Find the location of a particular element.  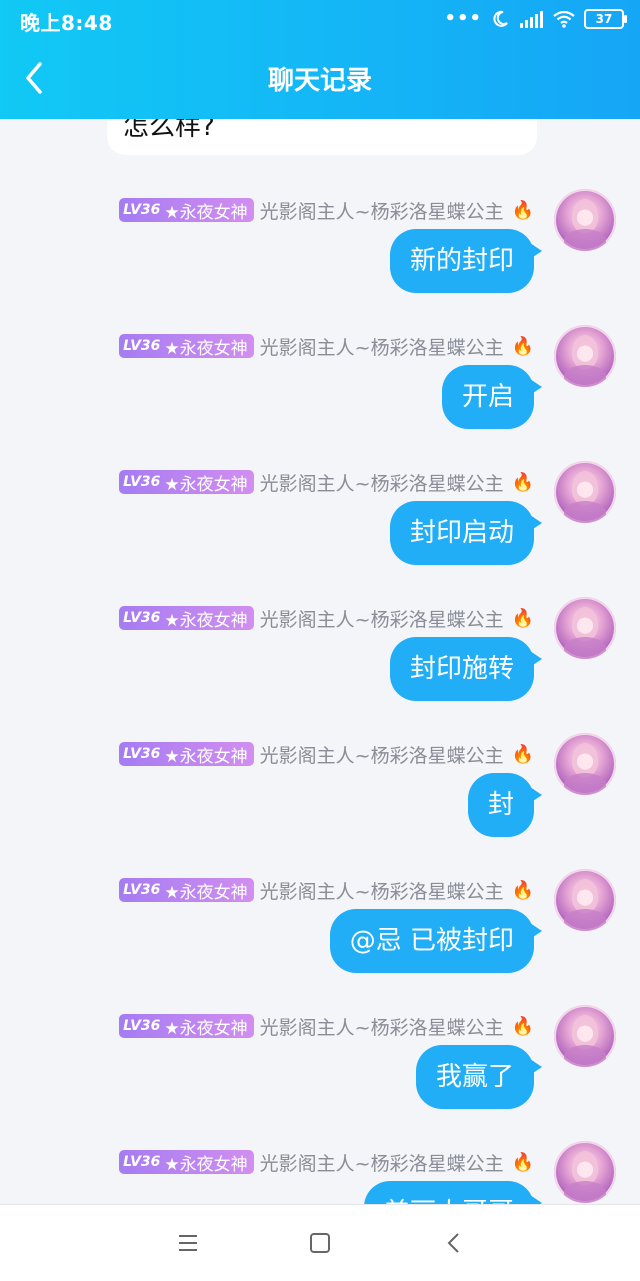

status-icons: ••• 37 is located at coordinates (535, 18).